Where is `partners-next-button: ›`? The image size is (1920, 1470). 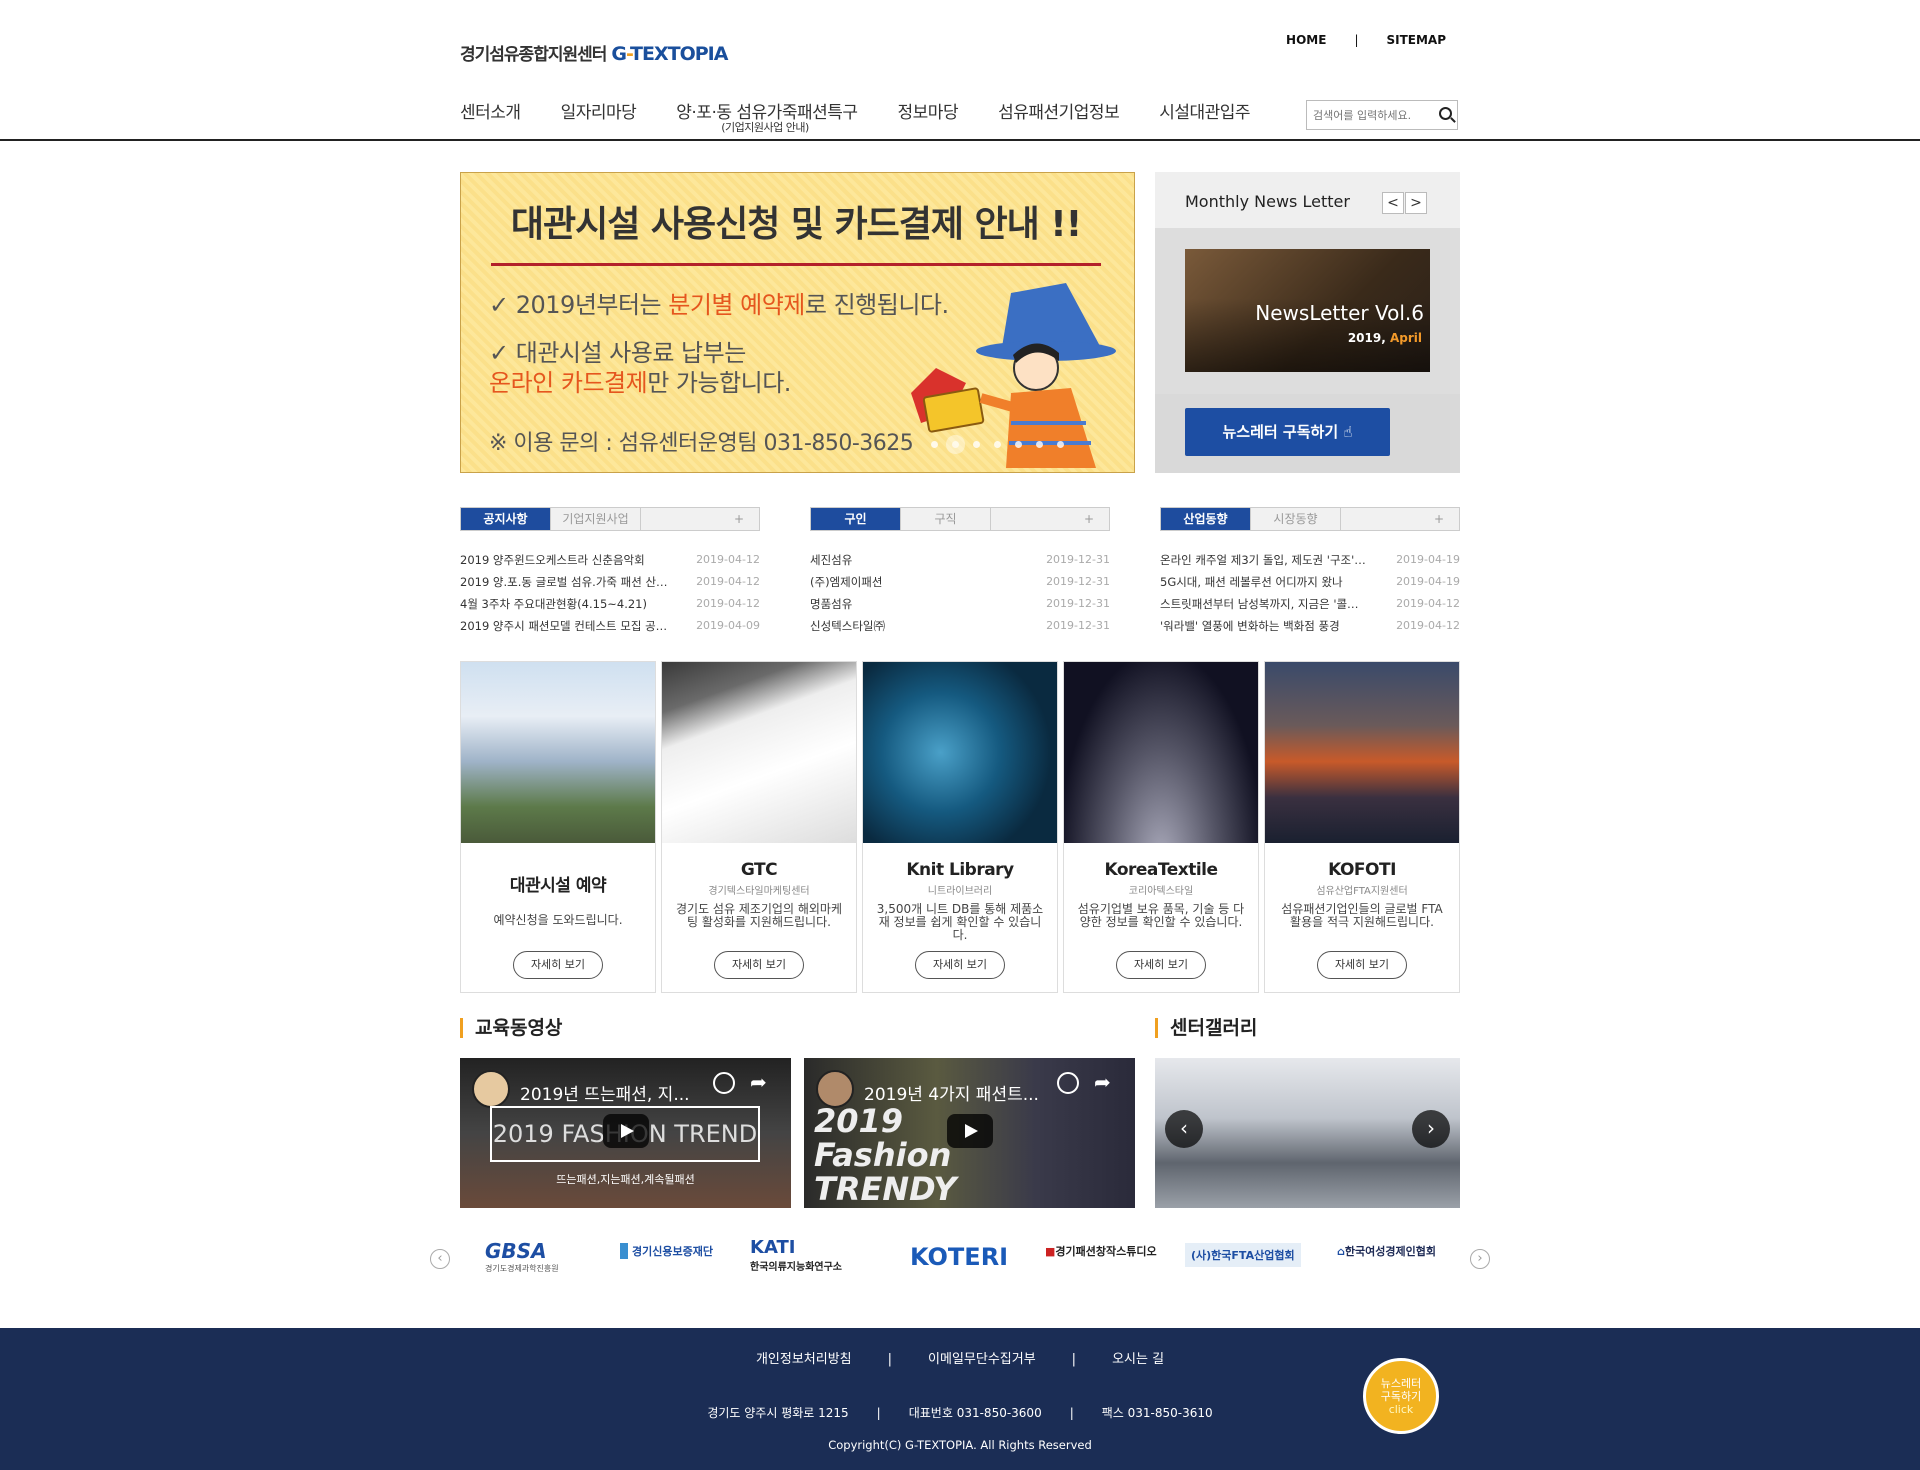 partners-next-button: › is located at coordinates (1480, 1259).